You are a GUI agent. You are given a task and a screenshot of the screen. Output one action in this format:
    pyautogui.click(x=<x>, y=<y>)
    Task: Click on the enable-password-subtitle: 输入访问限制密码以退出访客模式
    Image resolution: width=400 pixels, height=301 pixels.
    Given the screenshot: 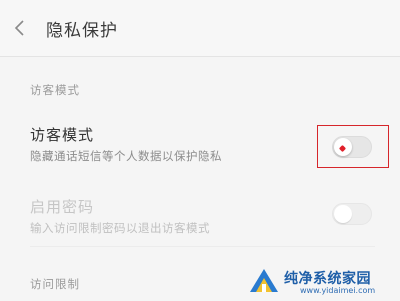 What is the action you would take?
    pyautogui.click(x=120, y=228)
    